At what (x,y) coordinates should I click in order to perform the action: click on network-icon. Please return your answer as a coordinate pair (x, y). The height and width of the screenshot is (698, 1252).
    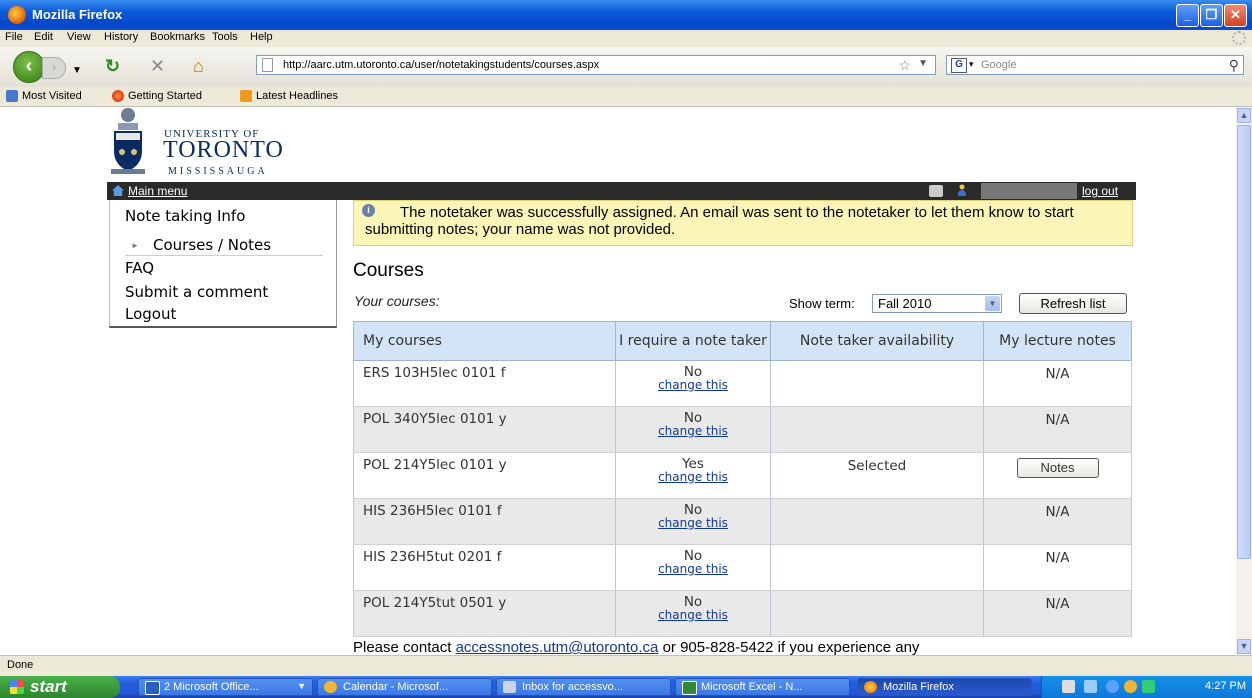
    Looking at the image, I should click on (1090, 686).